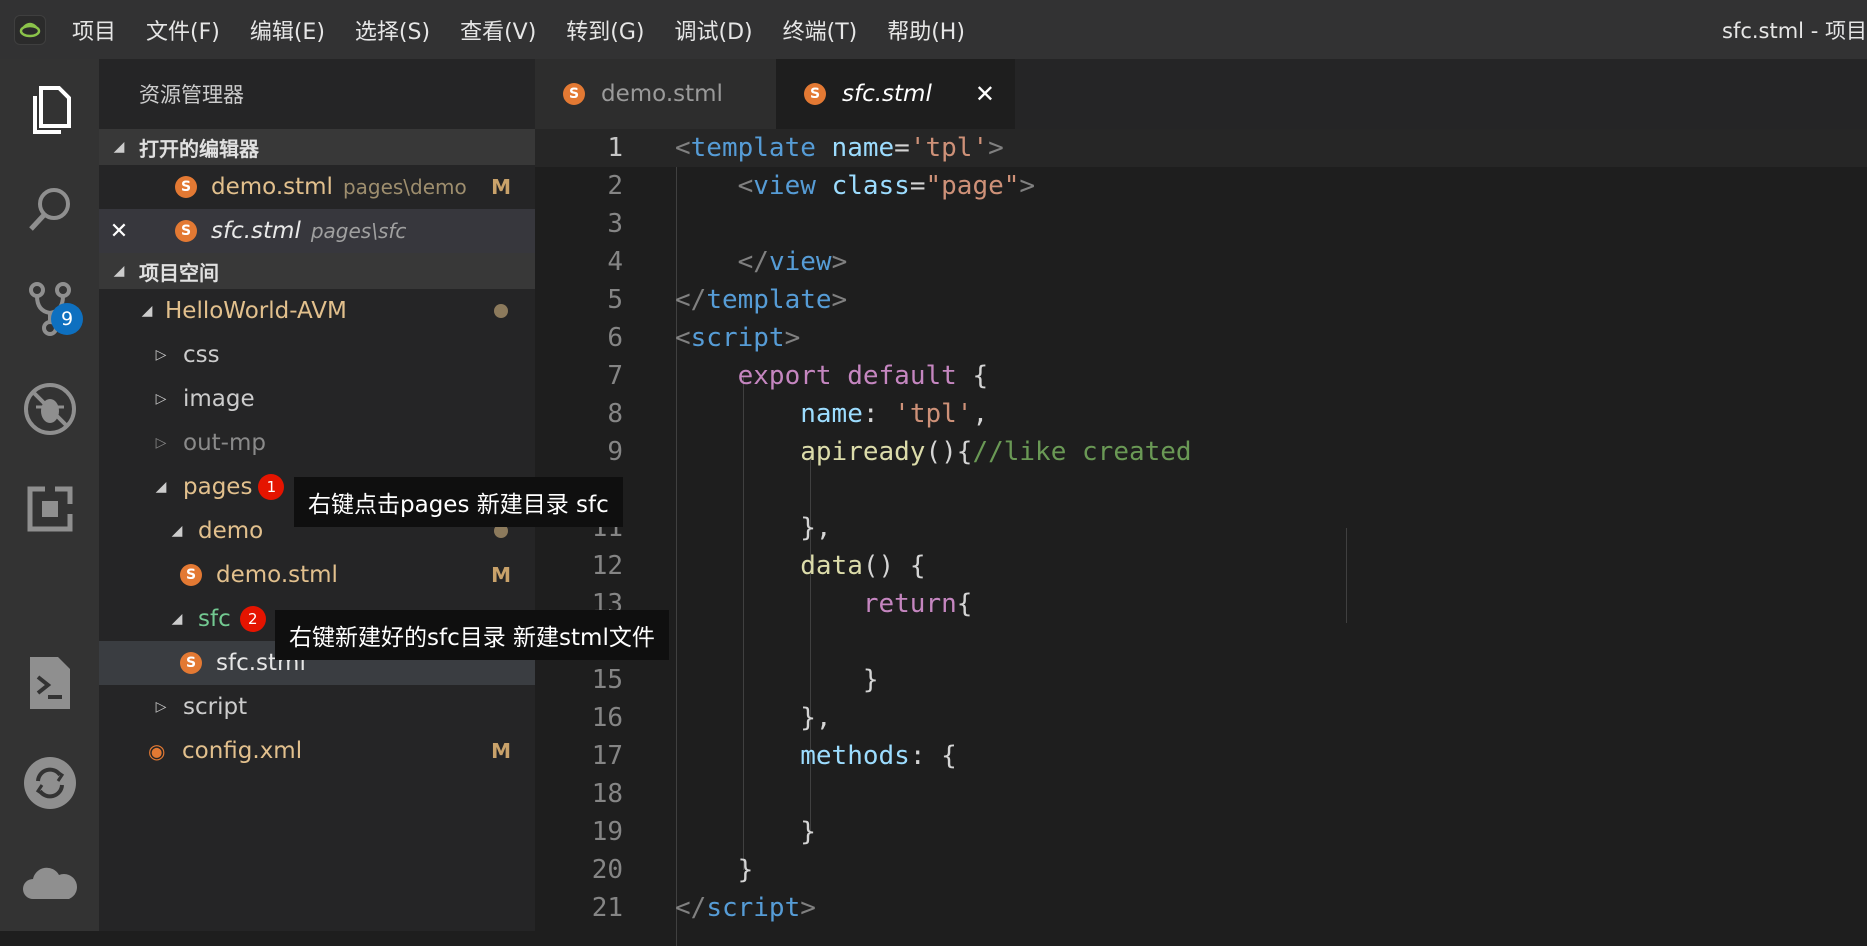 The width and height of the screenshot is (1867, 946). Describe the element at coordinates (317, 355) in the screenshot. I see `tree-folder-css: ▷ css` at that location.